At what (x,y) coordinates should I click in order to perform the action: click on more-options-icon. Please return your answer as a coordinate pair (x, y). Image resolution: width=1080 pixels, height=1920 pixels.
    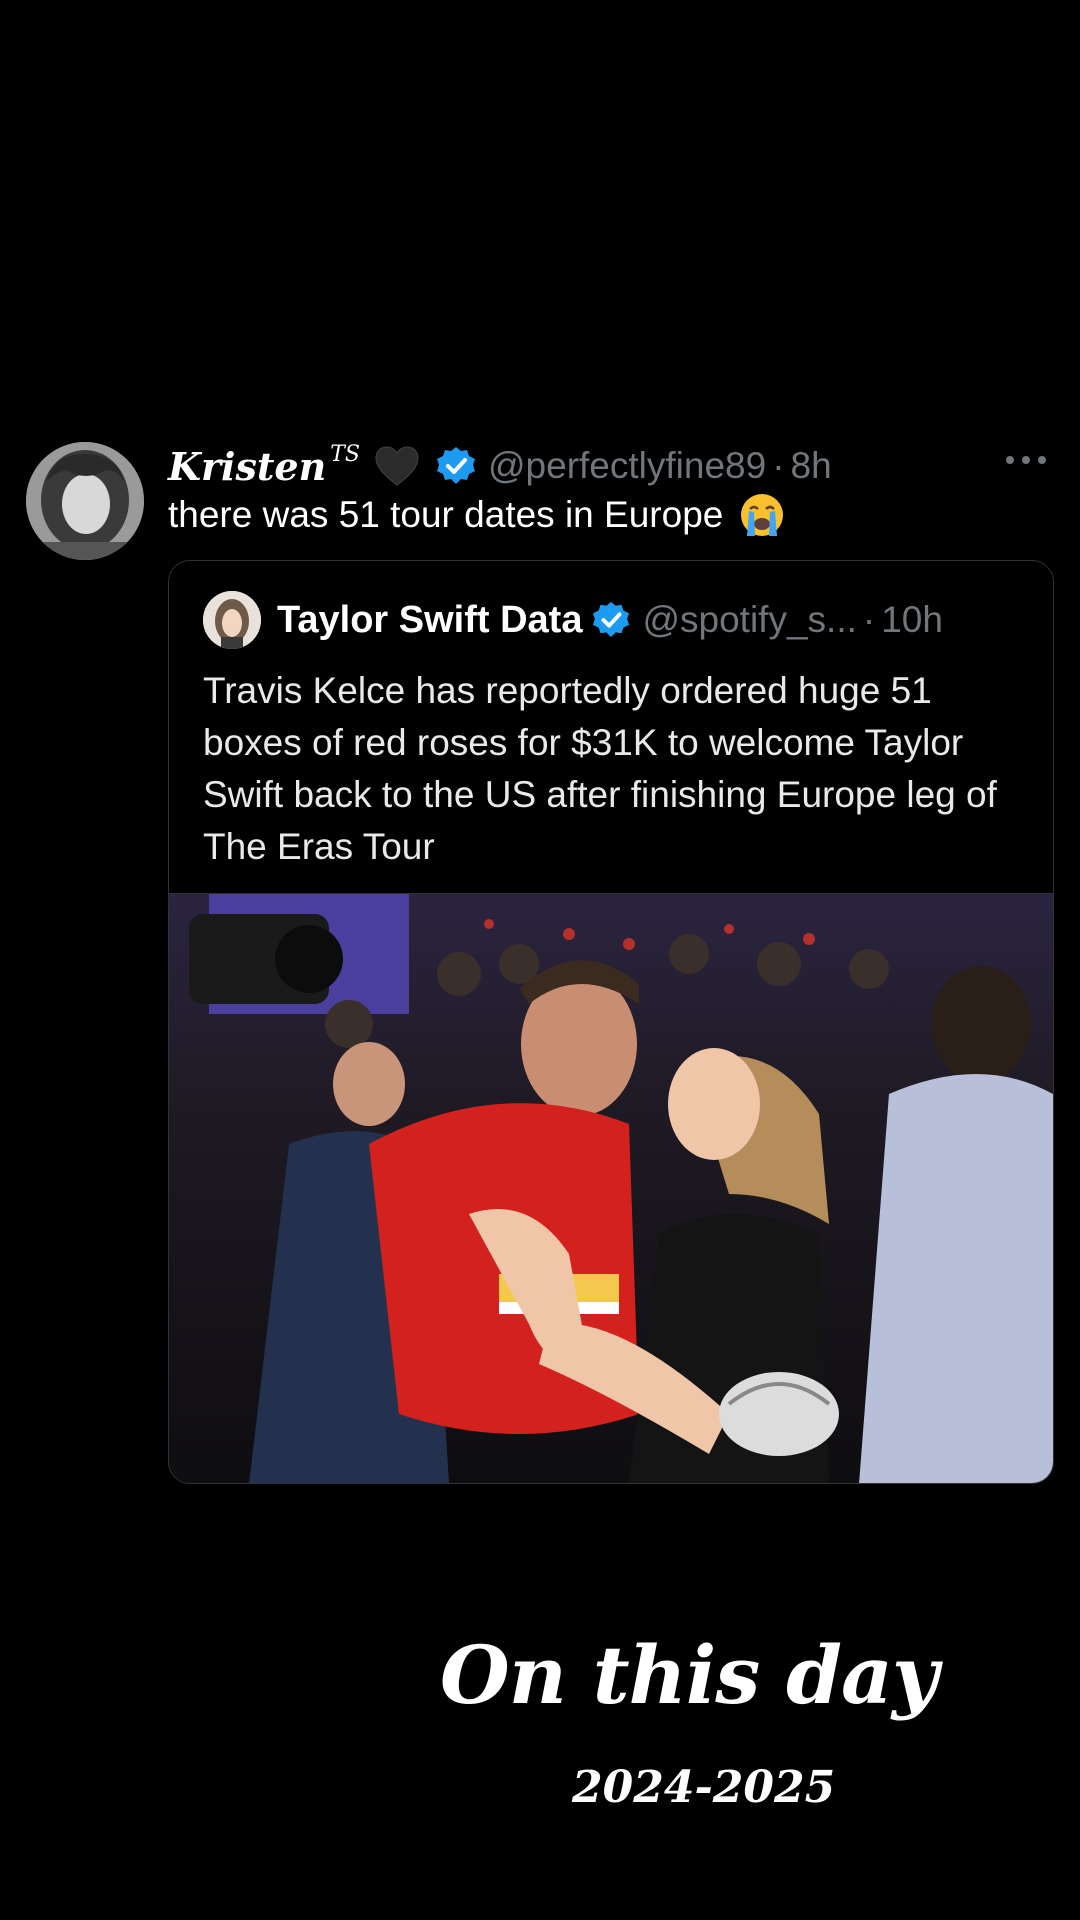
    Looking at the image, I should click on (1026, 460).